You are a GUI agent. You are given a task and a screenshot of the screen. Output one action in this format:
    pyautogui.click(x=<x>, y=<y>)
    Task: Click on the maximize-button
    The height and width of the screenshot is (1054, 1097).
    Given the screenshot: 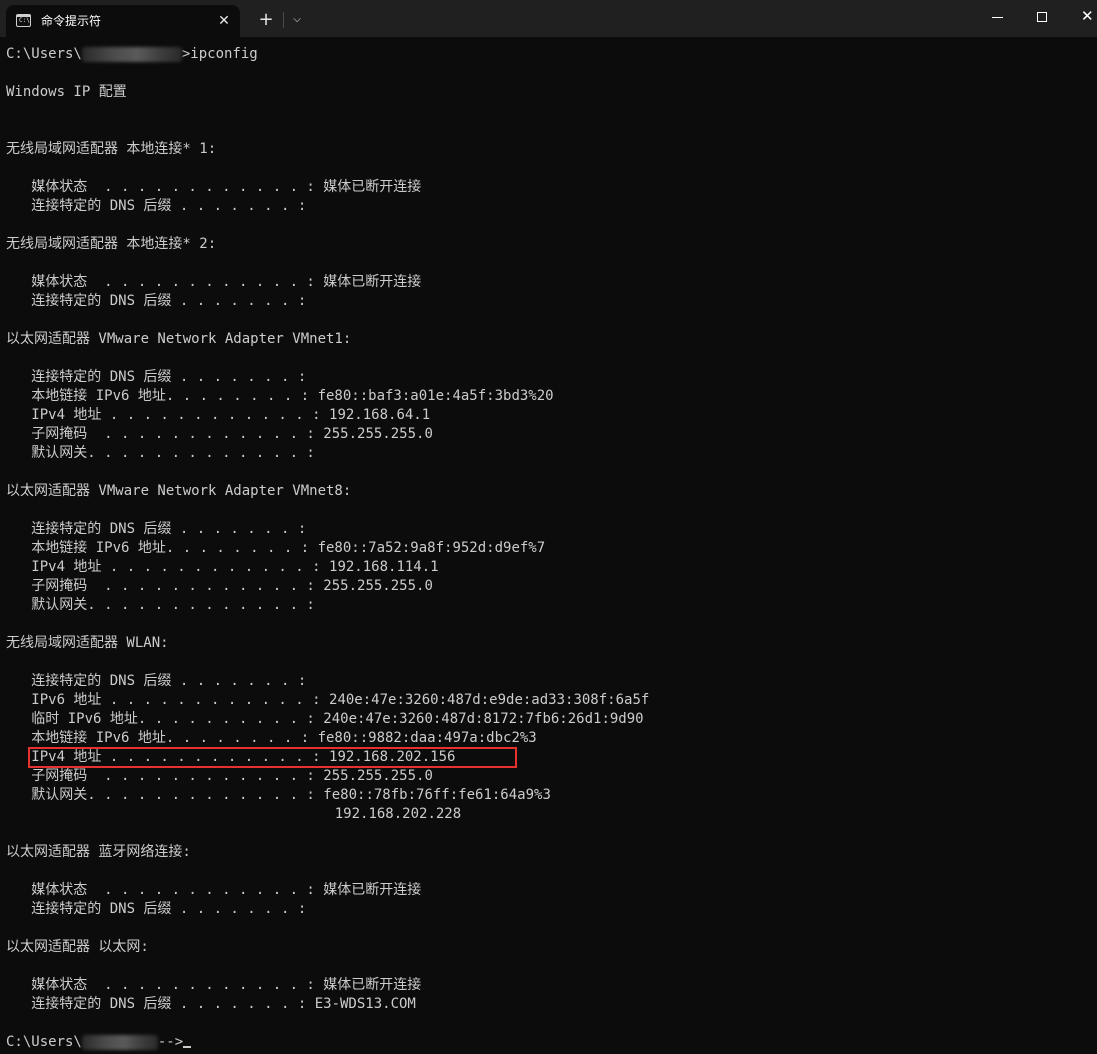 What is the action you would take?
    pyautogui.click(x=1043, y=17)
    